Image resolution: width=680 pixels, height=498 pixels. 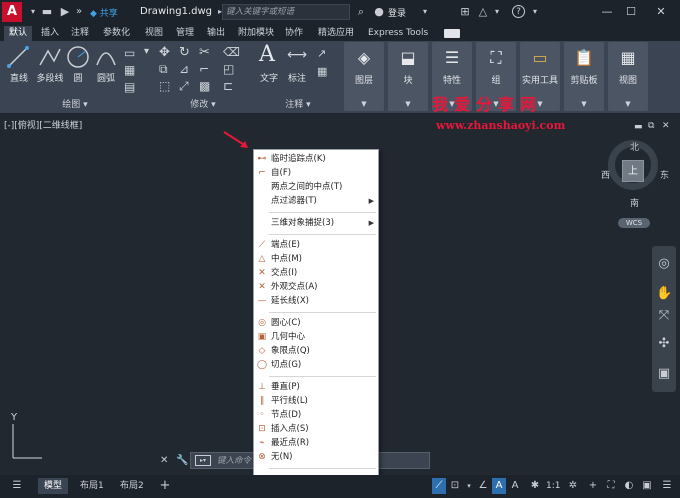 What do you see at coordinates (146, 51) in the screenshot?
I see `draw-more-icon: ▾` at bounding box center [146, 51].